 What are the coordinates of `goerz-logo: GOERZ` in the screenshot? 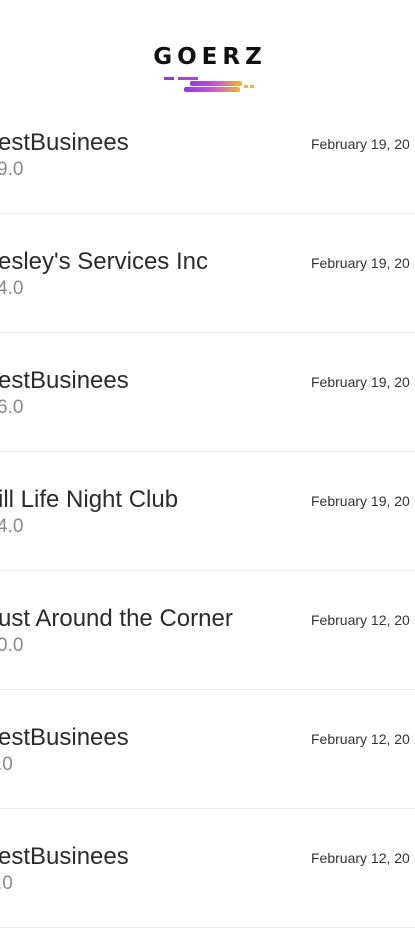 It's located at (210, 72).